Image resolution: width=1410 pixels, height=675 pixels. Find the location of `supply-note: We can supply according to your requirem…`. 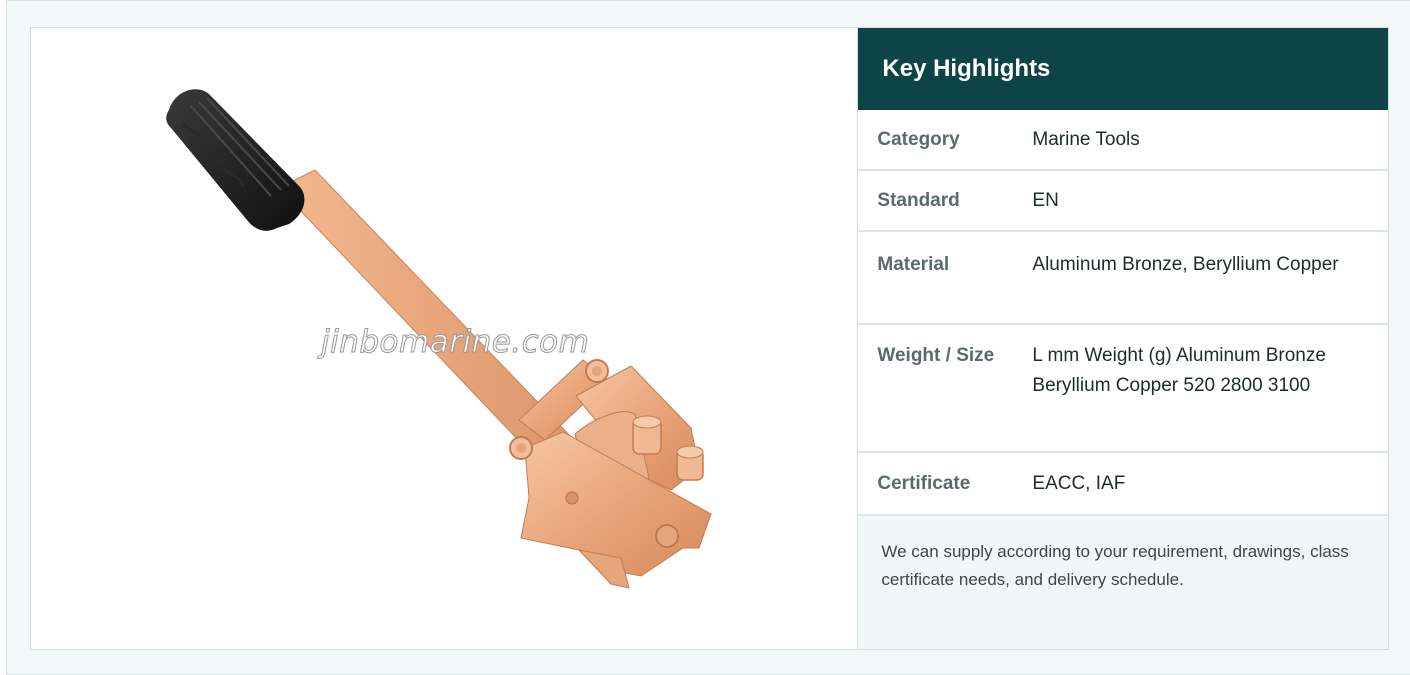

supply-note: We can supply according to your requirem… is located at coordinates (1123, 582).